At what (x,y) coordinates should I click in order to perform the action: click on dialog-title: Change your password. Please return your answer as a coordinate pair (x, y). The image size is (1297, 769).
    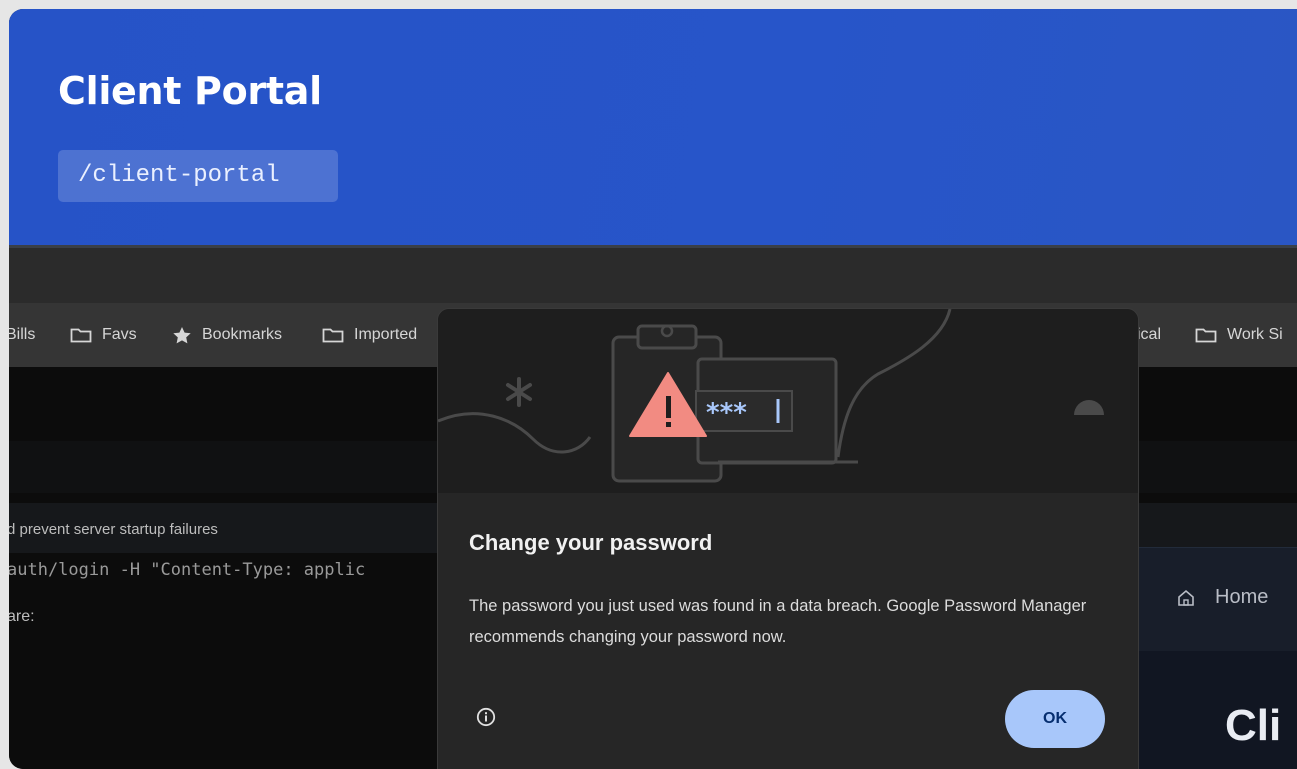
    Looking at the image, I should click on (591, 542).